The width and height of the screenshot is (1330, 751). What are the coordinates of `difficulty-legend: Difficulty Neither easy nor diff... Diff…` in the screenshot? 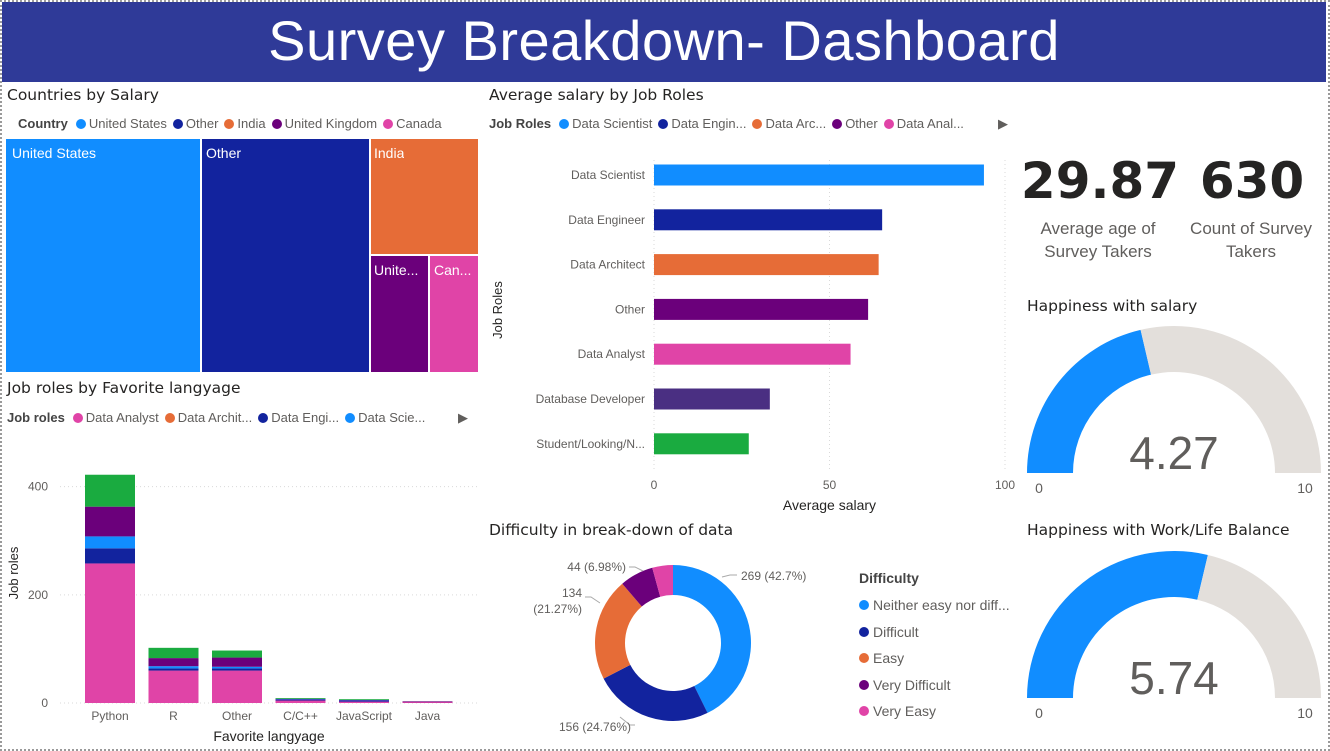 It's located at (934, 647).